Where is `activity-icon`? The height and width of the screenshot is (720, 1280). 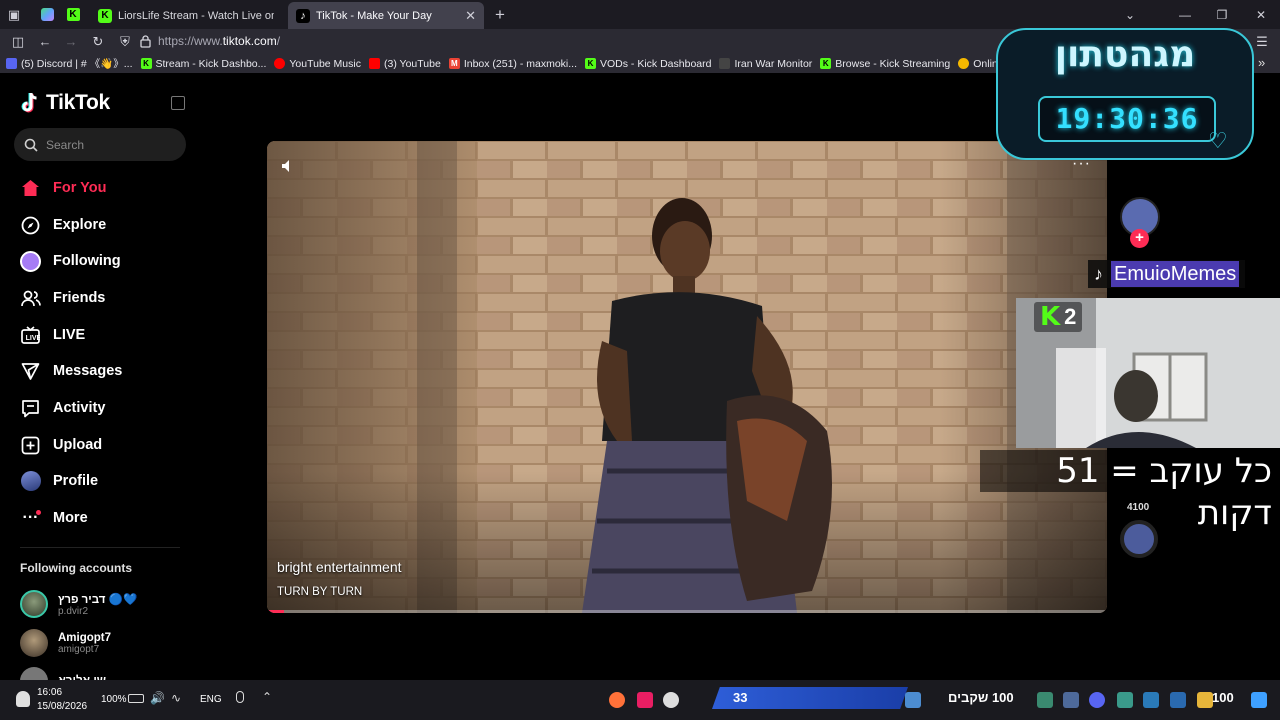 activity-icon is located at coordinates (30, 408).